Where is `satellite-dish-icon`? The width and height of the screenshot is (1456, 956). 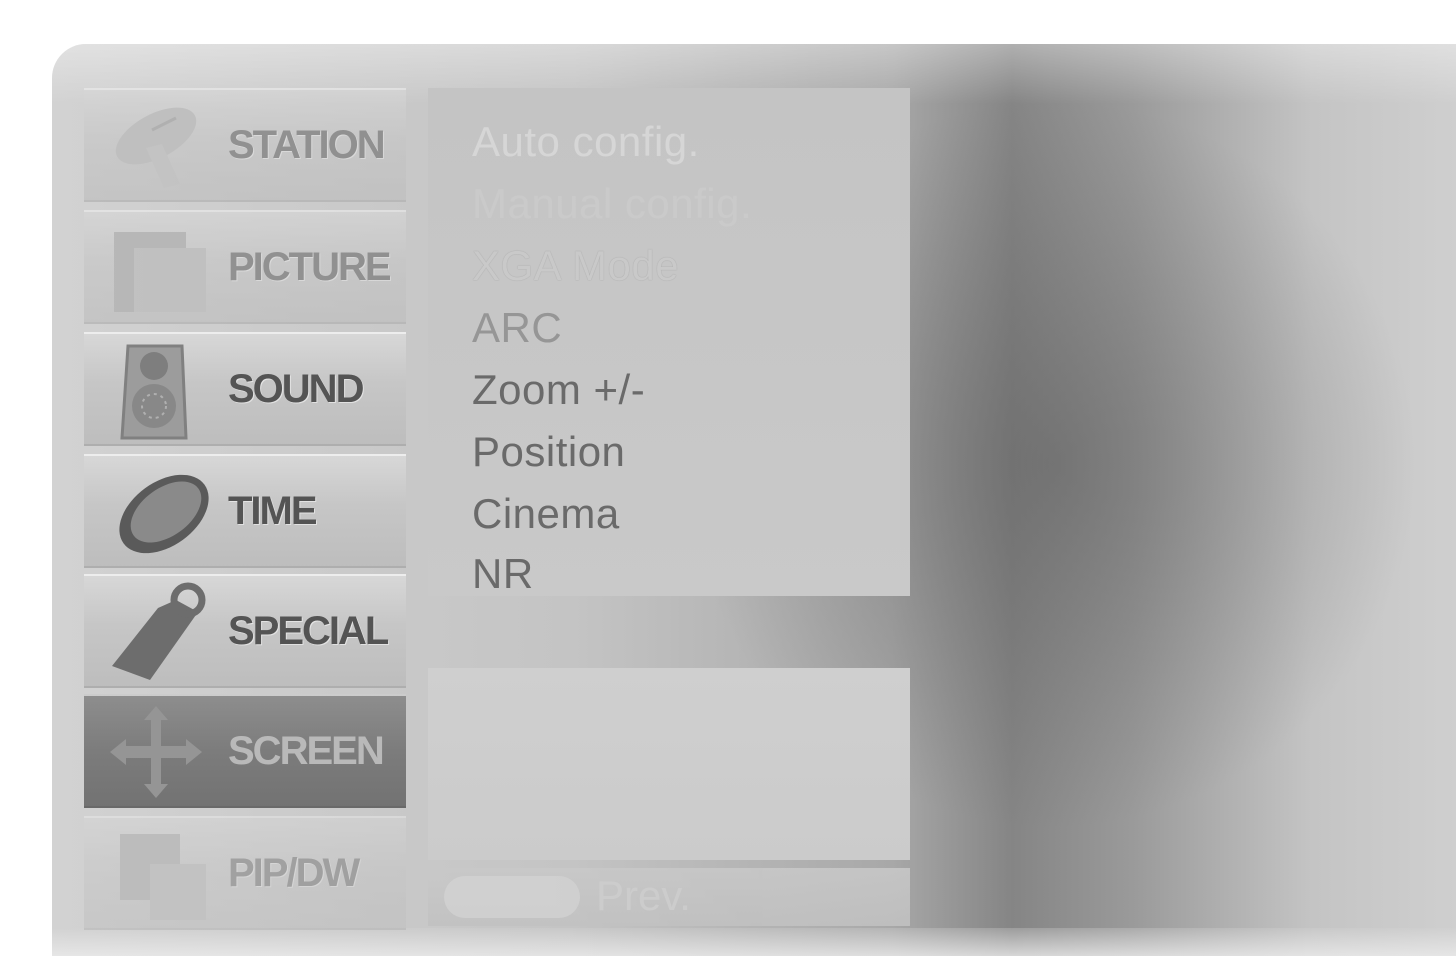
satellite-dish-icon is located at coordinates (156, 147).